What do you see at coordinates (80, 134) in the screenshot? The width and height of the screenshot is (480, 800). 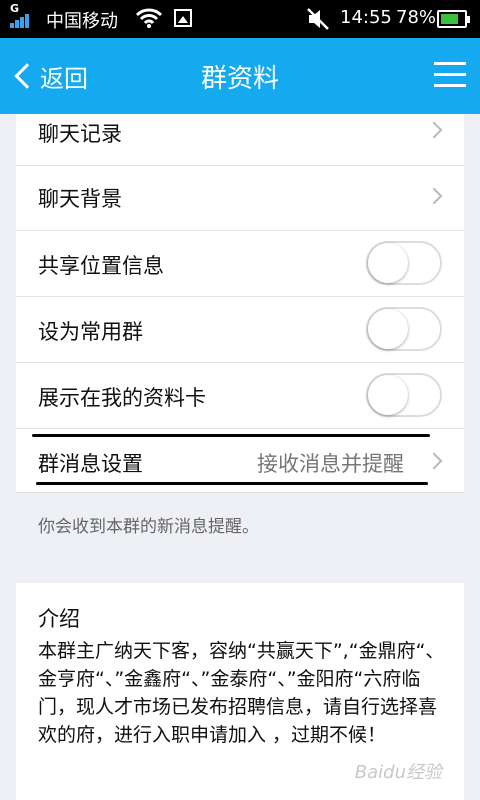 I see `chat-history-label: 聊天记录` at bounding box center [80, 134].